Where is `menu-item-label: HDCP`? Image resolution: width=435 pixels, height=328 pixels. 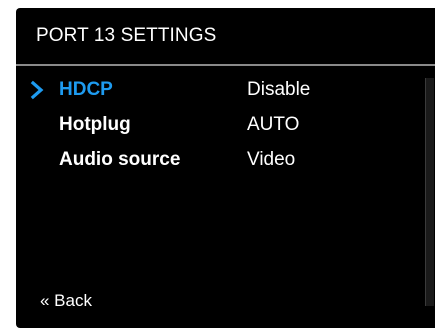 menu-item-label: HDCP is located at coordinates (86, 89).